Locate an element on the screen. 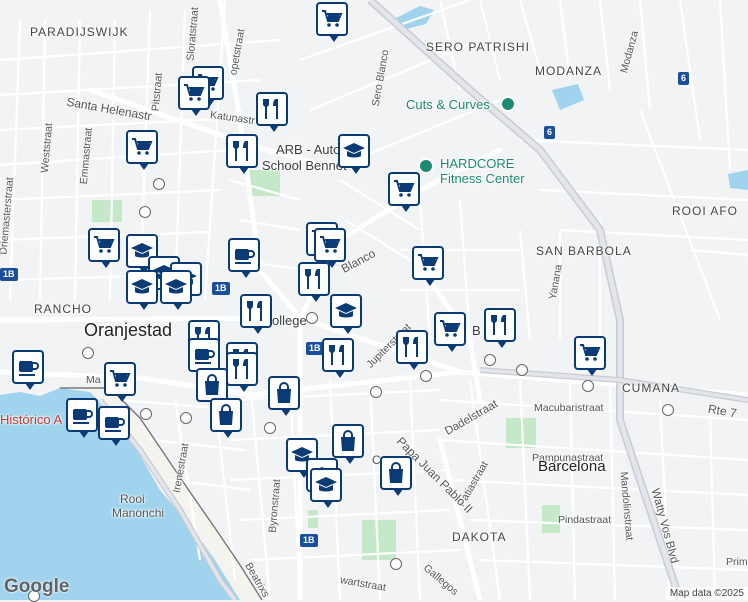 The image size is (748, 602). label-oranjestad: Oranjestad is located at coordinates (128, 330).